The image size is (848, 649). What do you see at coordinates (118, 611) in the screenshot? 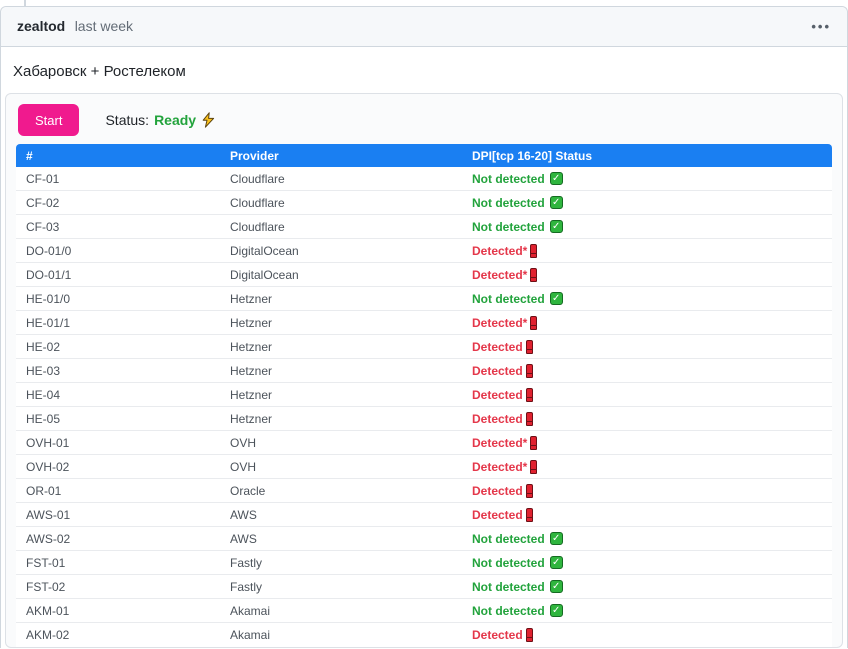
I see `cell-id: AKM-01` at bounding box center [118, 611].